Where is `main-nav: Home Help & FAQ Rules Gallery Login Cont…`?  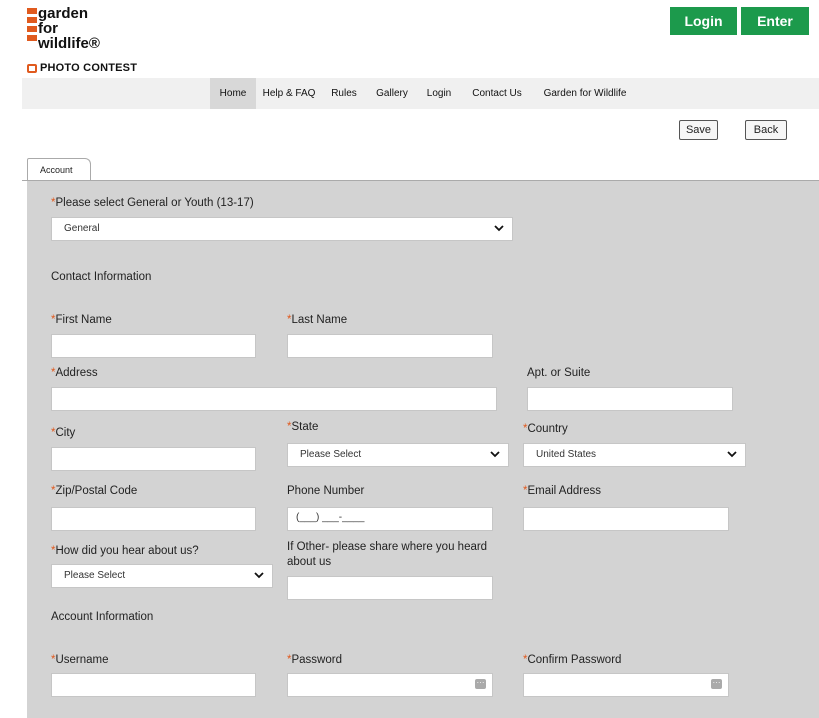
main-nav: Home Help & FAQ Rules Gallery Login Cont… is located at coordinates (420, 93).